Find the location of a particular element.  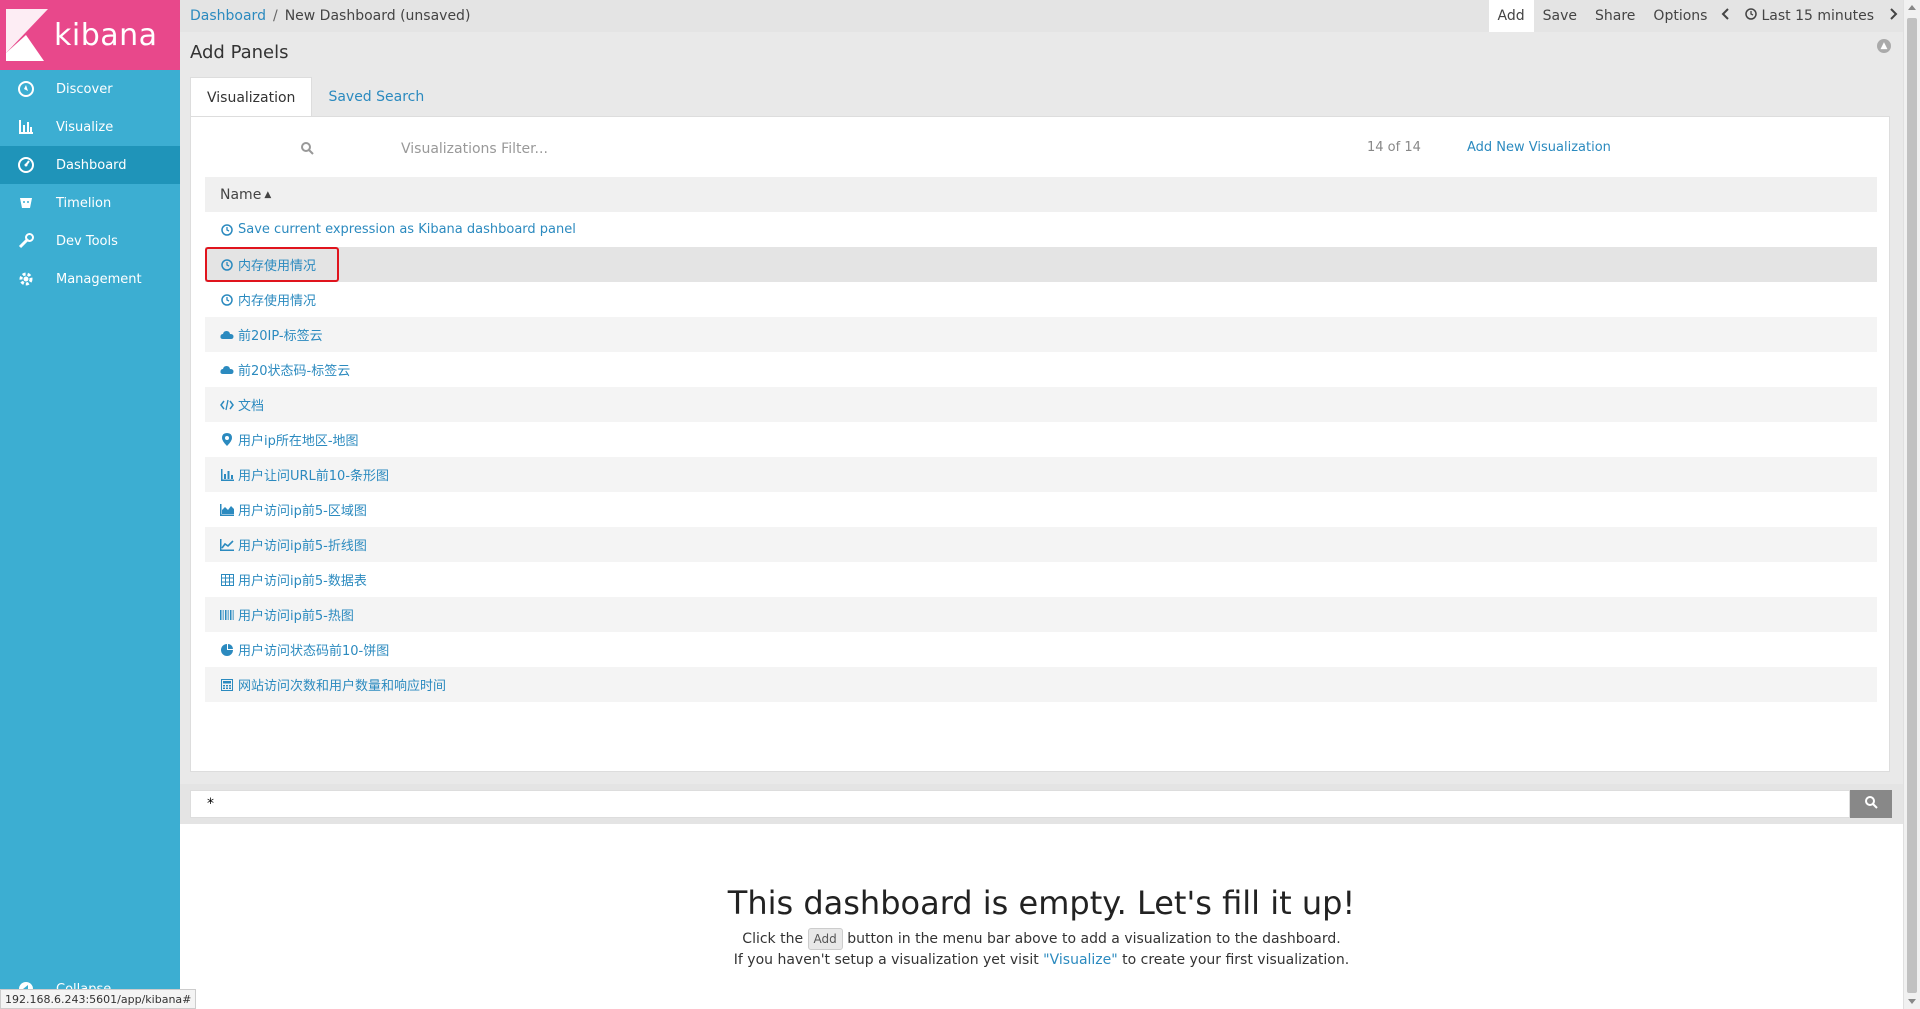

visualization-list-item: 前20状态码-标签云 is located at coordinates (1041, 369).